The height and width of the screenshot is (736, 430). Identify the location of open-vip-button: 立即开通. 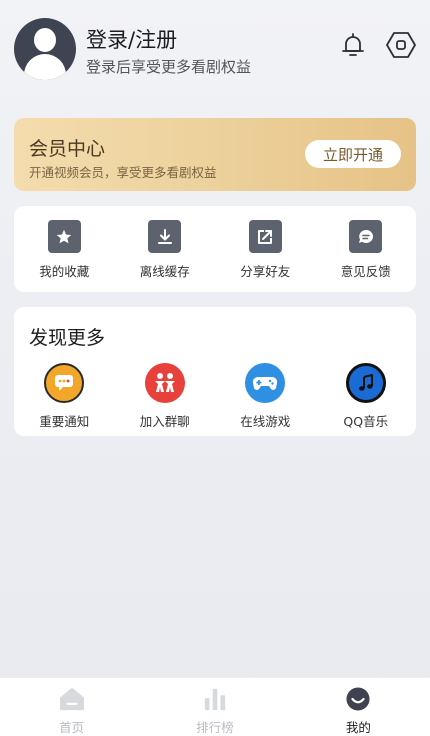
(353, 154).